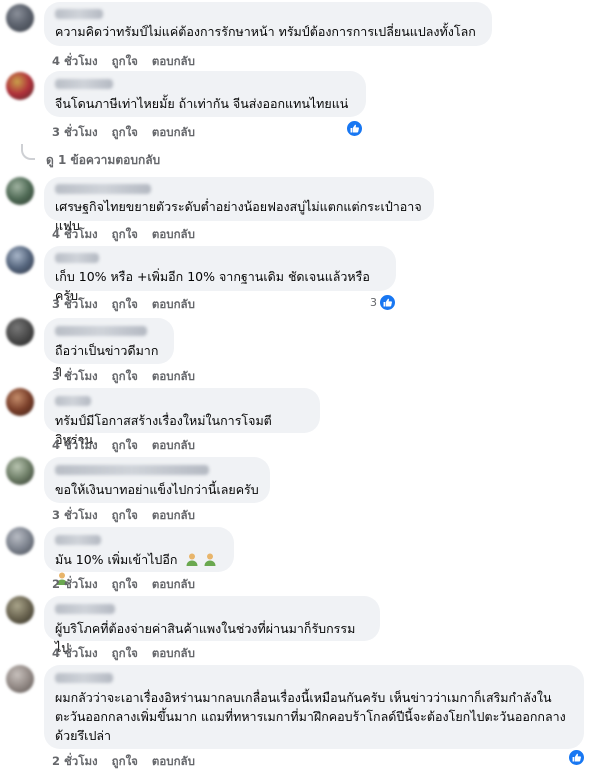 The image size is (600, 773). What do you see at coordinates (373, 302) in the screenshot?
I see `reaction-count: 3` at bounding box center [373, 302].